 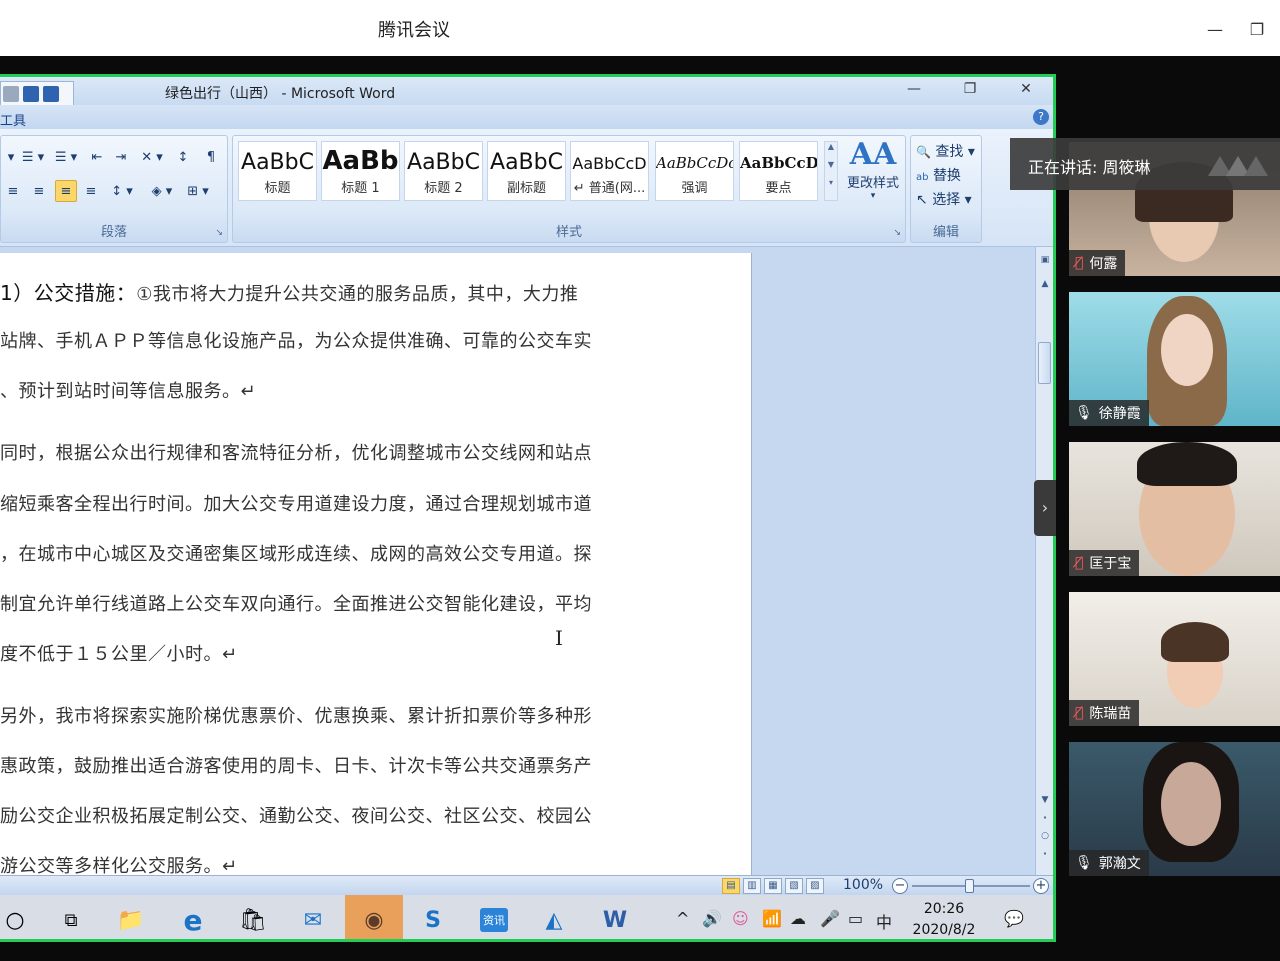 What do you see at coordinates (280, 94) in the screenshot?
I see `document-title: 绿色出行（山西） - Microsoft Word` at bounding box center [280, 94].